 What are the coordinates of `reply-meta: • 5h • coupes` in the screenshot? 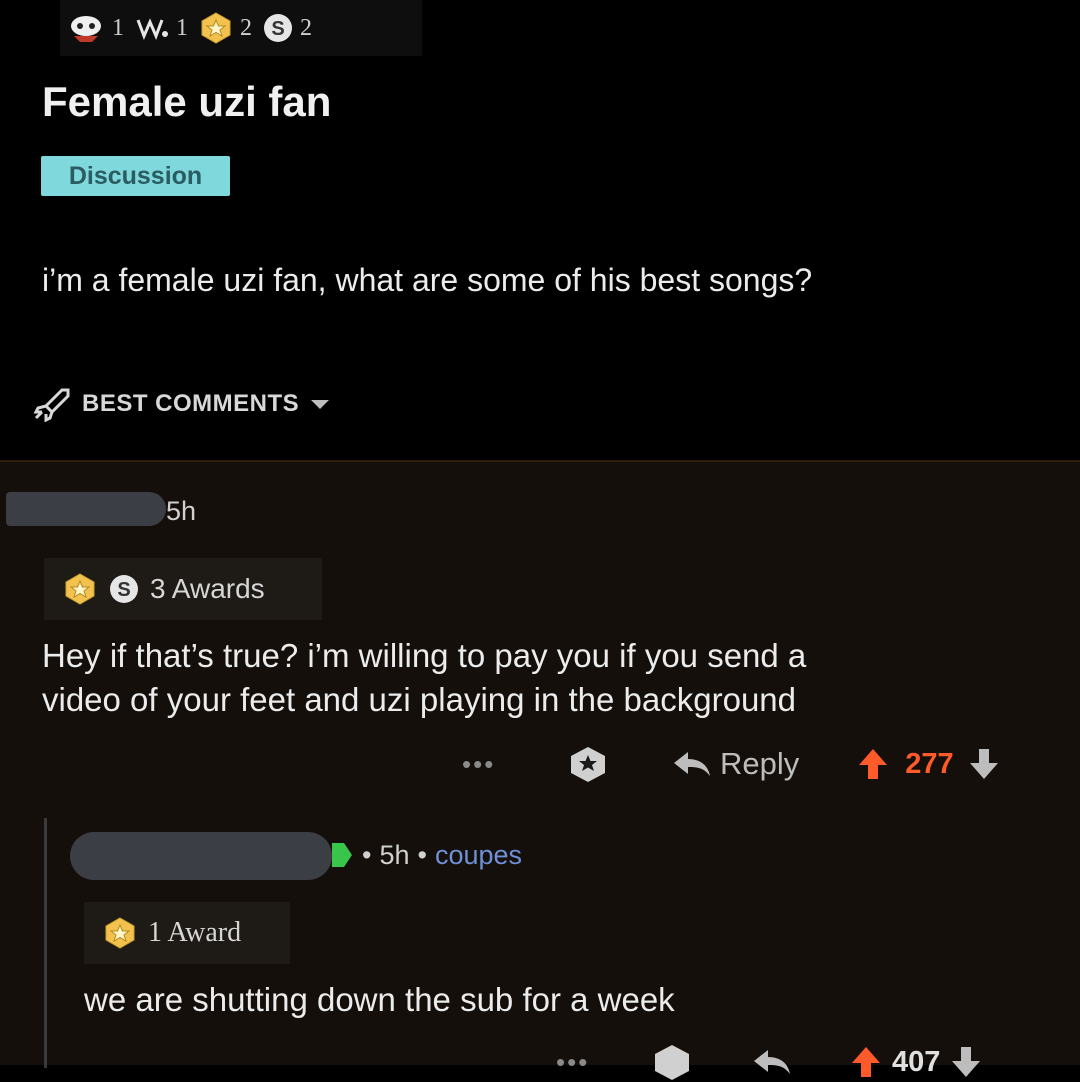 It's located at (442, 855).